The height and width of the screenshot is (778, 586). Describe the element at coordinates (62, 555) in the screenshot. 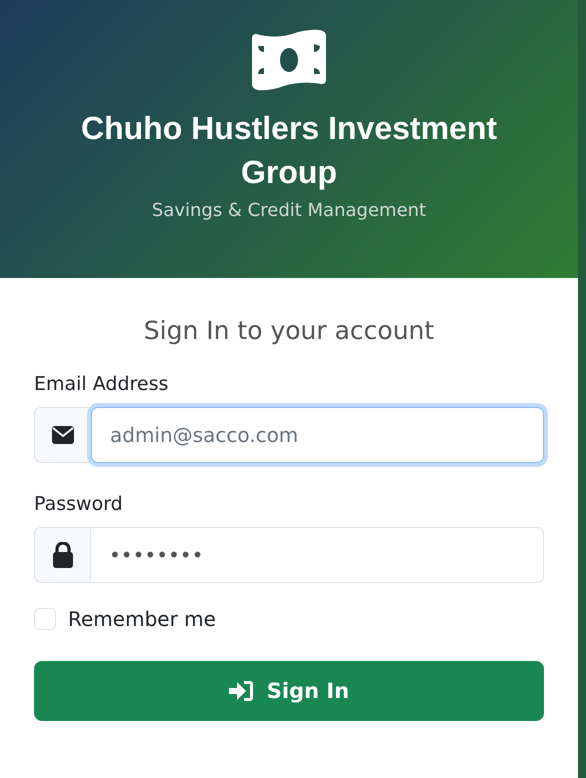

I see `lock-icon` at that location.